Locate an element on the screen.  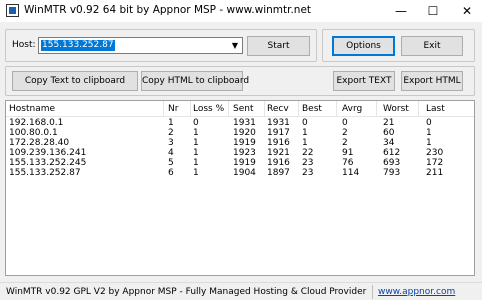
cell-recv: 1921 is located at coordinates (278, 153).